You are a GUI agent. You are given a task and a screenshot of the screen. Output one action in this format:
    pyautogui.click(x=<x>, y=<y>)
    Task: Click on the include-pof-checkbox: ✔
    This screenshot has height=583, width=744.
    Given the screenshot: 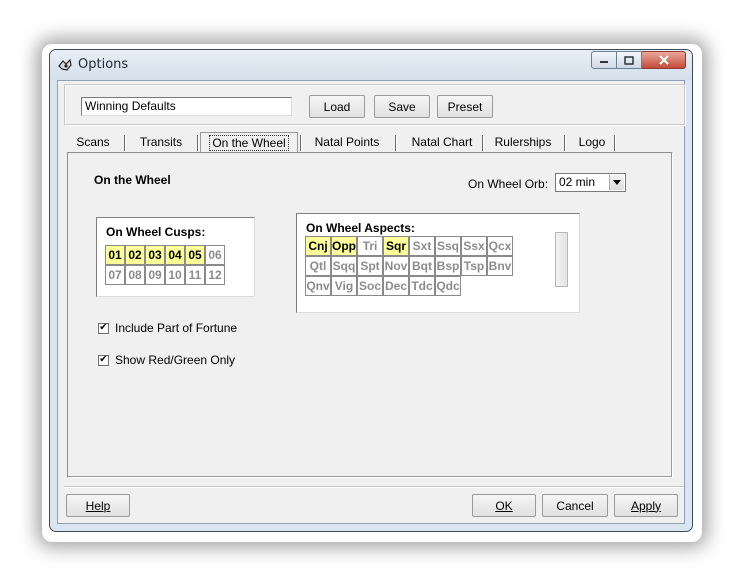 What is the action you would take?
    pyautogui.click(x=103, y=328)
    